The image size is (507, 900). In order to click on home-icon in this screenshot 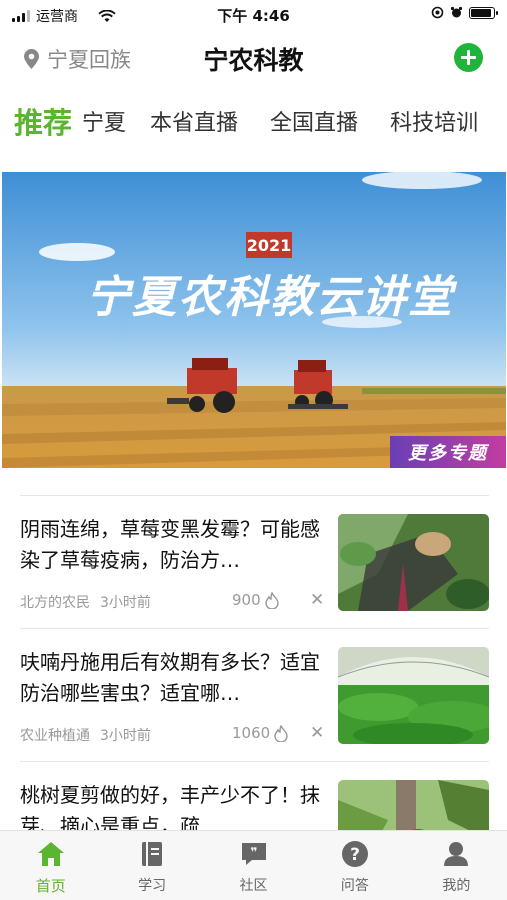, I will do `click(50, 854)`.